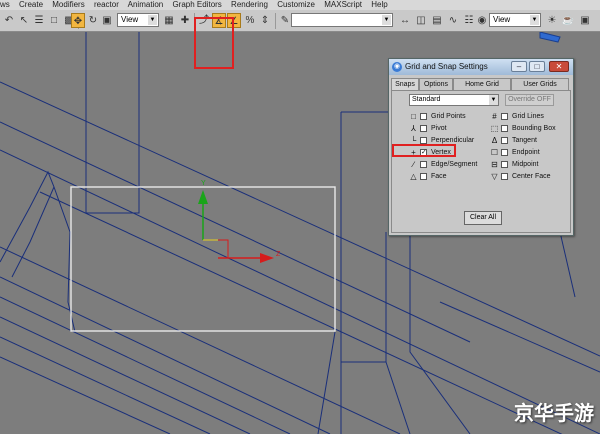 The height and width of the screenshot is (434, 600). I want to click on menu-item-create: Create, so click(31, 4).